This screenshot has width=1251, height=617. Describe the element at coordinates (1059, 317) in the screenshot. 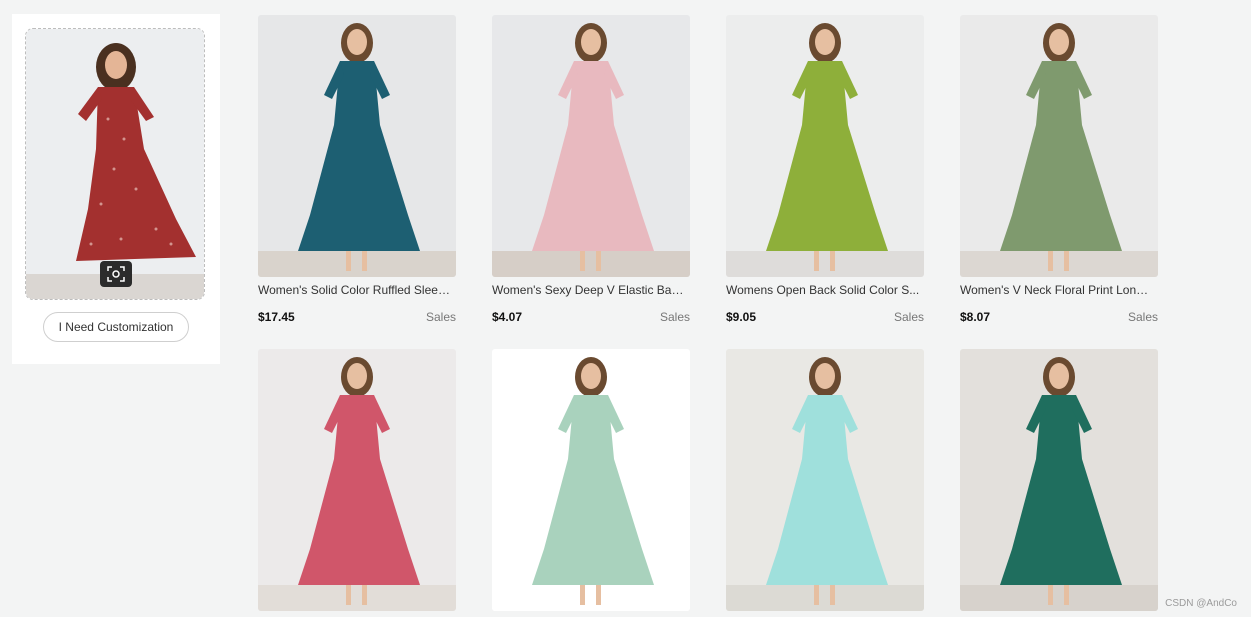

I see `product-meta: $8.07 Sales` at that location.